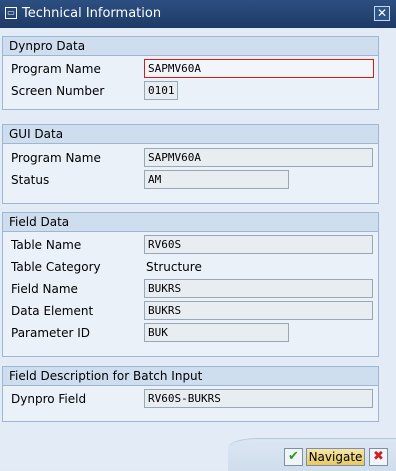  Describe the element at coordinates (216, 332) in the screenshot. I see `parameter-id-field: BUK` at that location.